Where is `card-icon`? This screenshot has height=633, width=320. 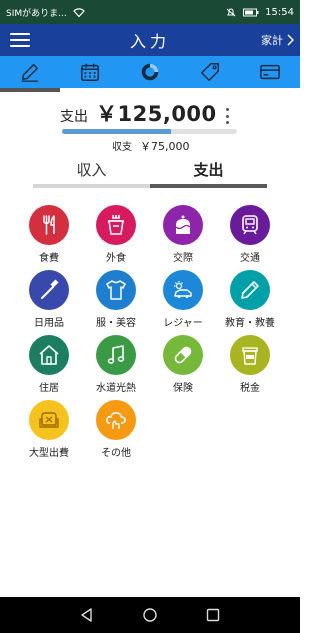 card-icon is located at coordinates (270, 72).